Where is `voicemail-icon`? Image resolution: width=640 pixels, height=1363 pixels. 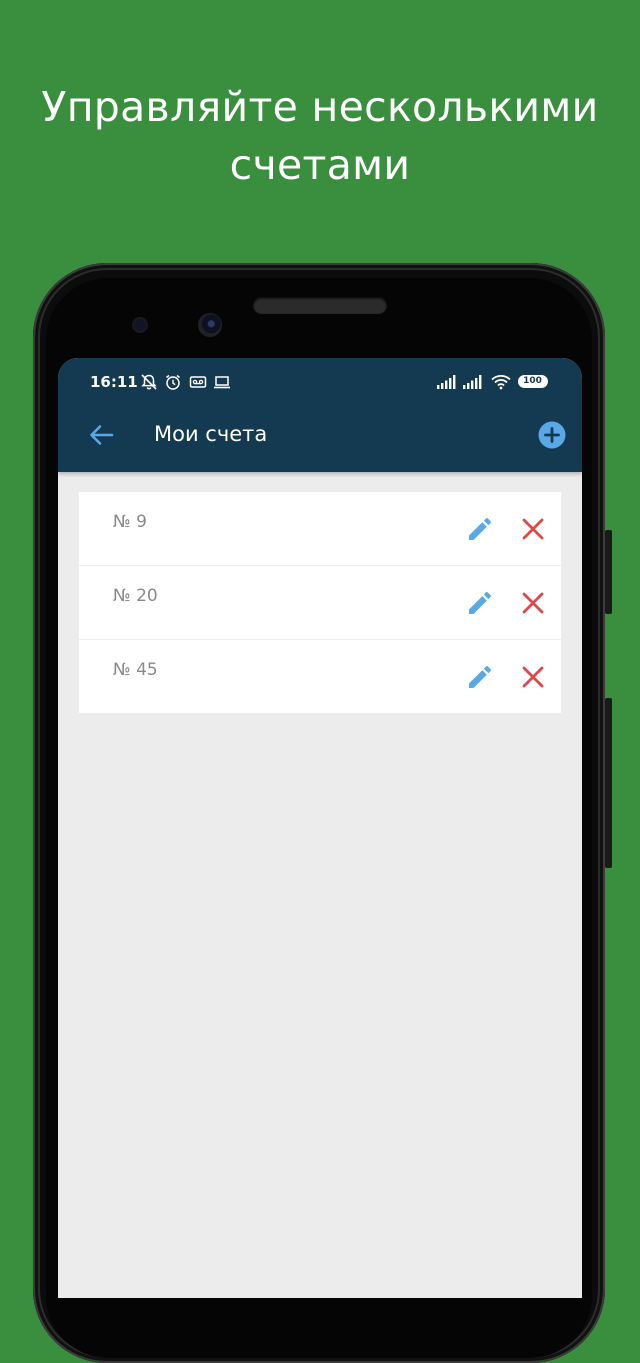 voicemail-icon is located at coordinates (198, 382).